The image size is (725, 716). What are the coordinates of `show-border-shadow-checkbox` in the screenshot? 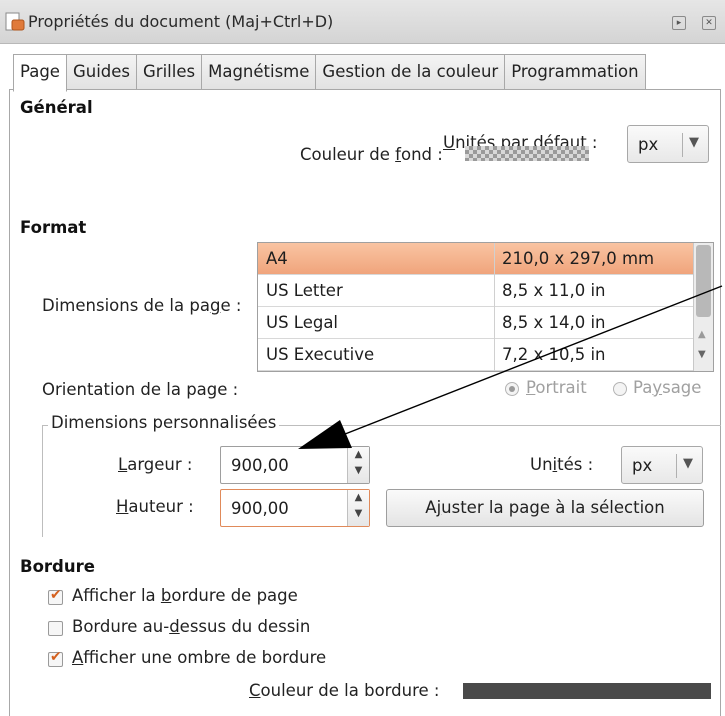 It's located at (55, 658).